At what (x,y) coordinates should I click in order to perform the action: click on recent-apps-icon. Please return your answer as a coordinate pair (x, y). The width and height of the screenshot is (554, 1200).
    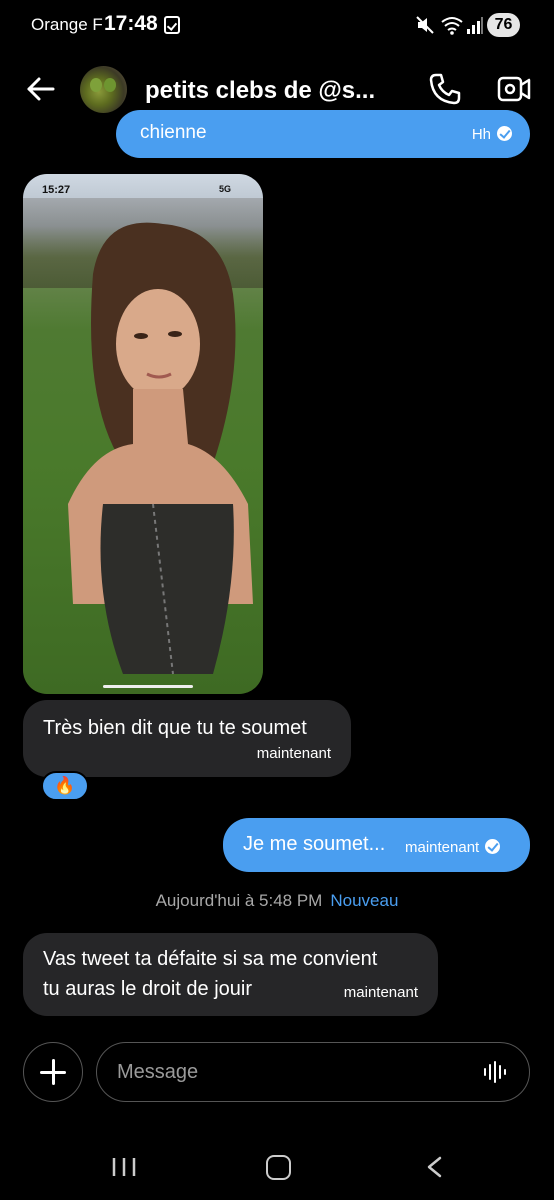
    Looking at the image, I should click on (124, 1167).